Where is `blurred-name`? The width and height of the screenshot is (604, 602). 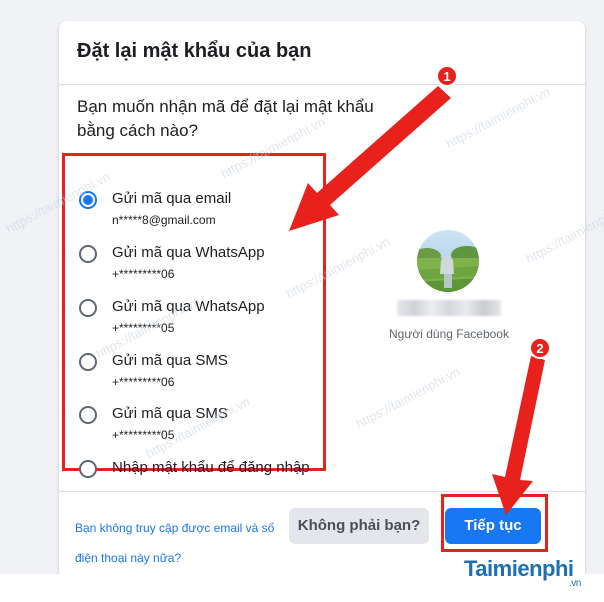
blurred-name is located at coordinates (449, 308).